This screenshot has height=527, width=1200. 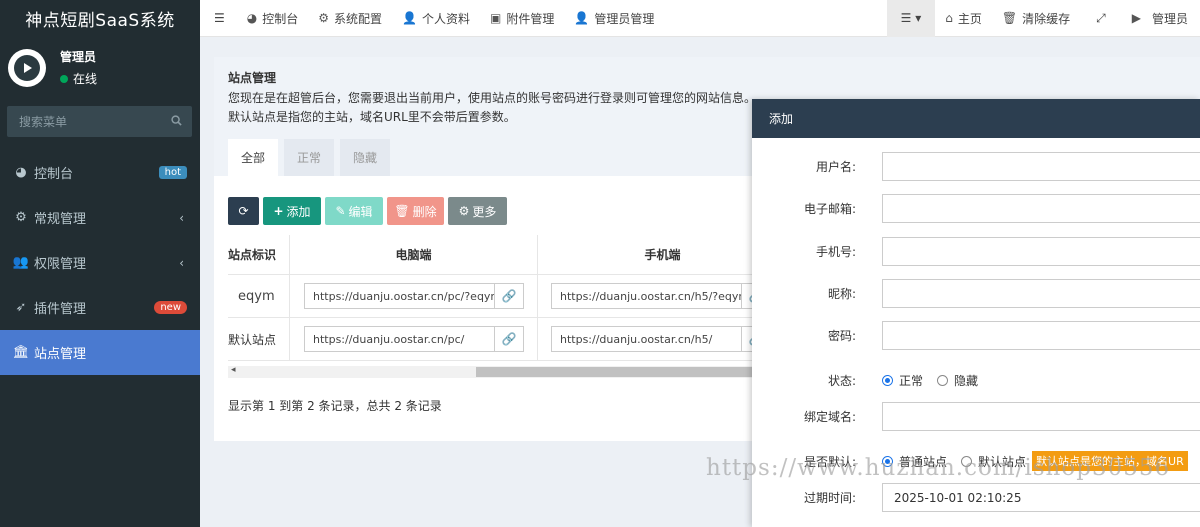 What do you see at coordinates (372, 117) in the screenshot?
I see `page-desc-2: 默认站点是指您的主站，域名URL里不会带后置参数。` at bounding box center [372, 117].